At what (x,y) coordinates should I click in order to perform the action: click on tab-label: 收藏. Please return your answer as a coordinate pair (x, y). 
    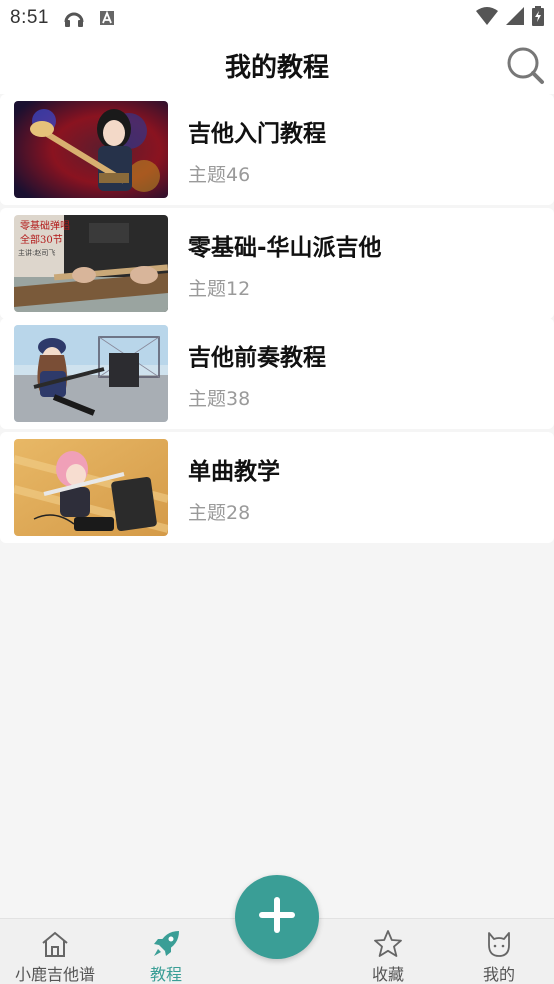
    Looking at the image, I should click on (387, 974).